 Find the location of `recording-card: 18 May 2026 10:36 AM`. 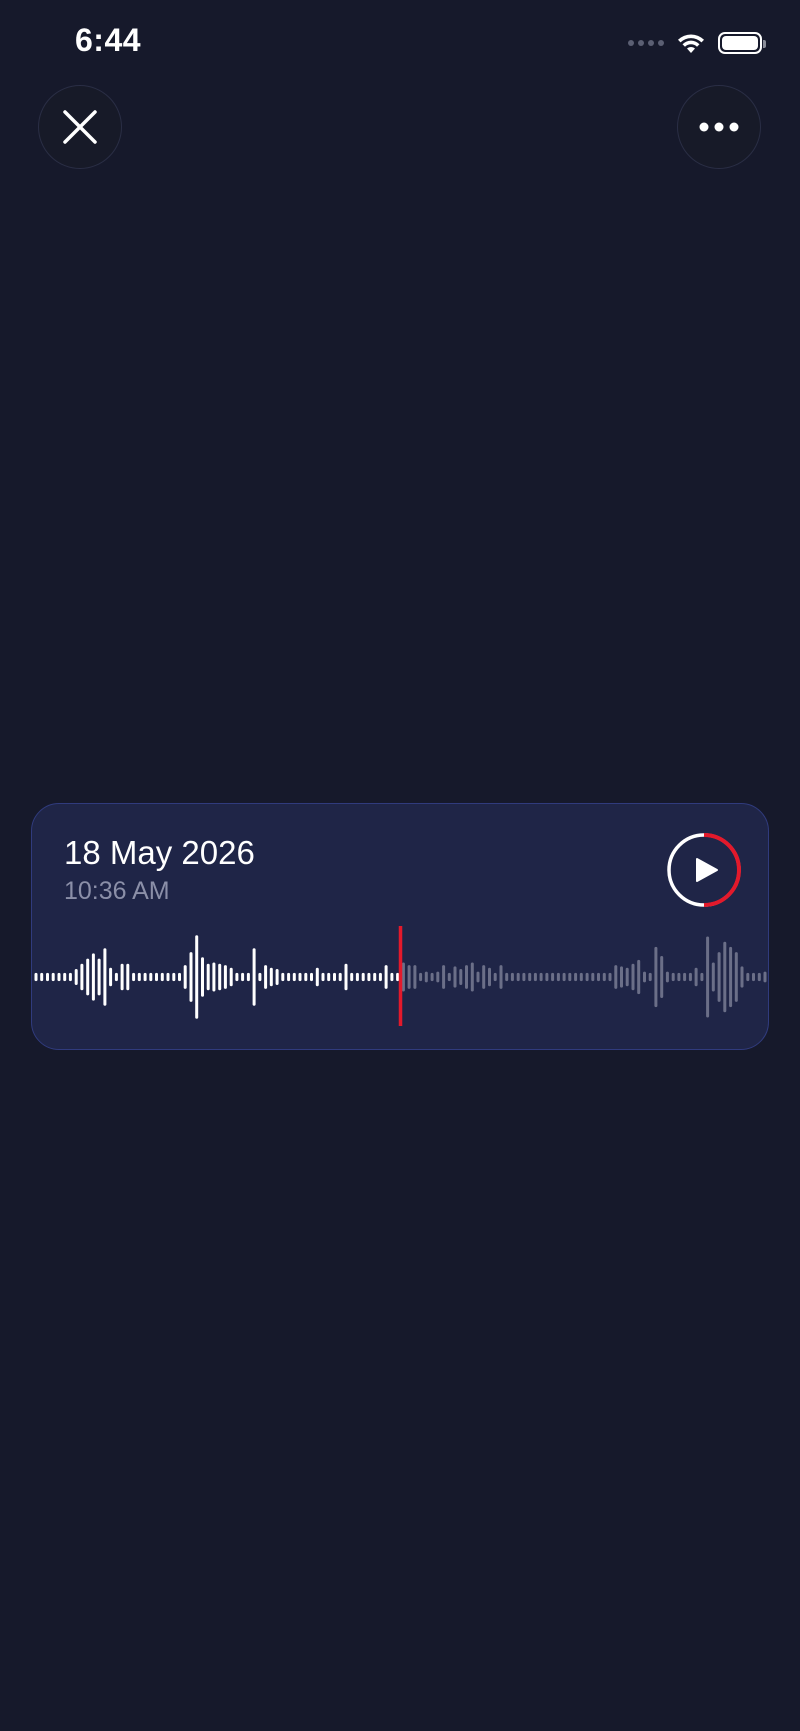

recording-card: 18 May 2026 10:36 AM is located at coordinates (400, 926).